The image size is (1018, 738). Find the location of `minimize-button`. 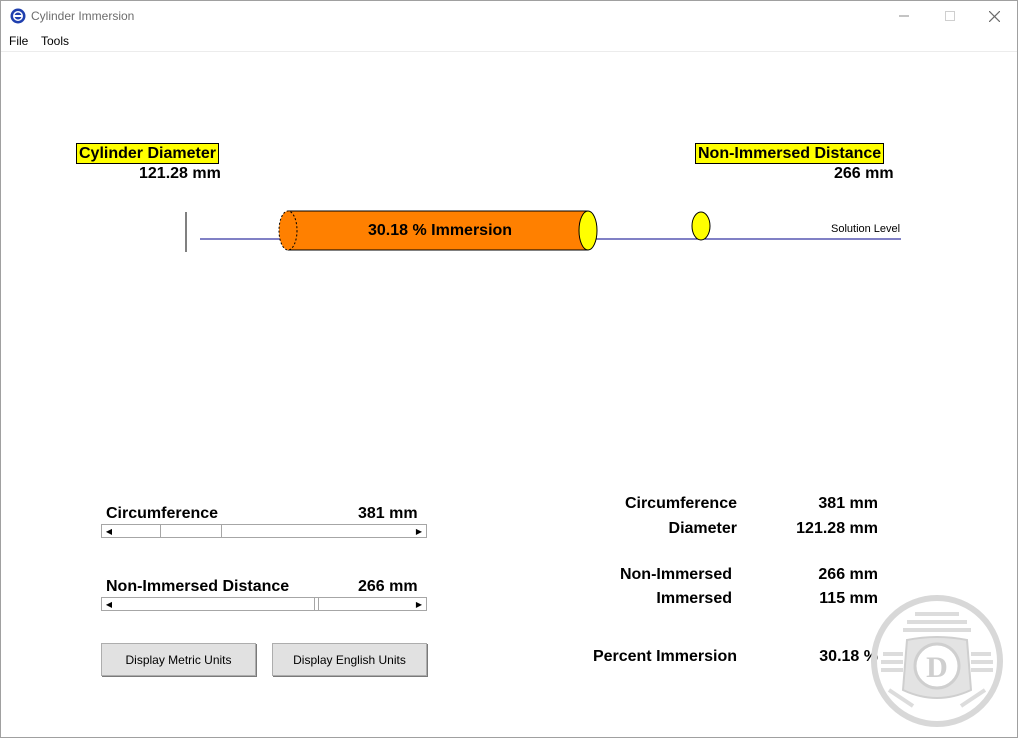

minimize-button is located at coordinates (904, 16).